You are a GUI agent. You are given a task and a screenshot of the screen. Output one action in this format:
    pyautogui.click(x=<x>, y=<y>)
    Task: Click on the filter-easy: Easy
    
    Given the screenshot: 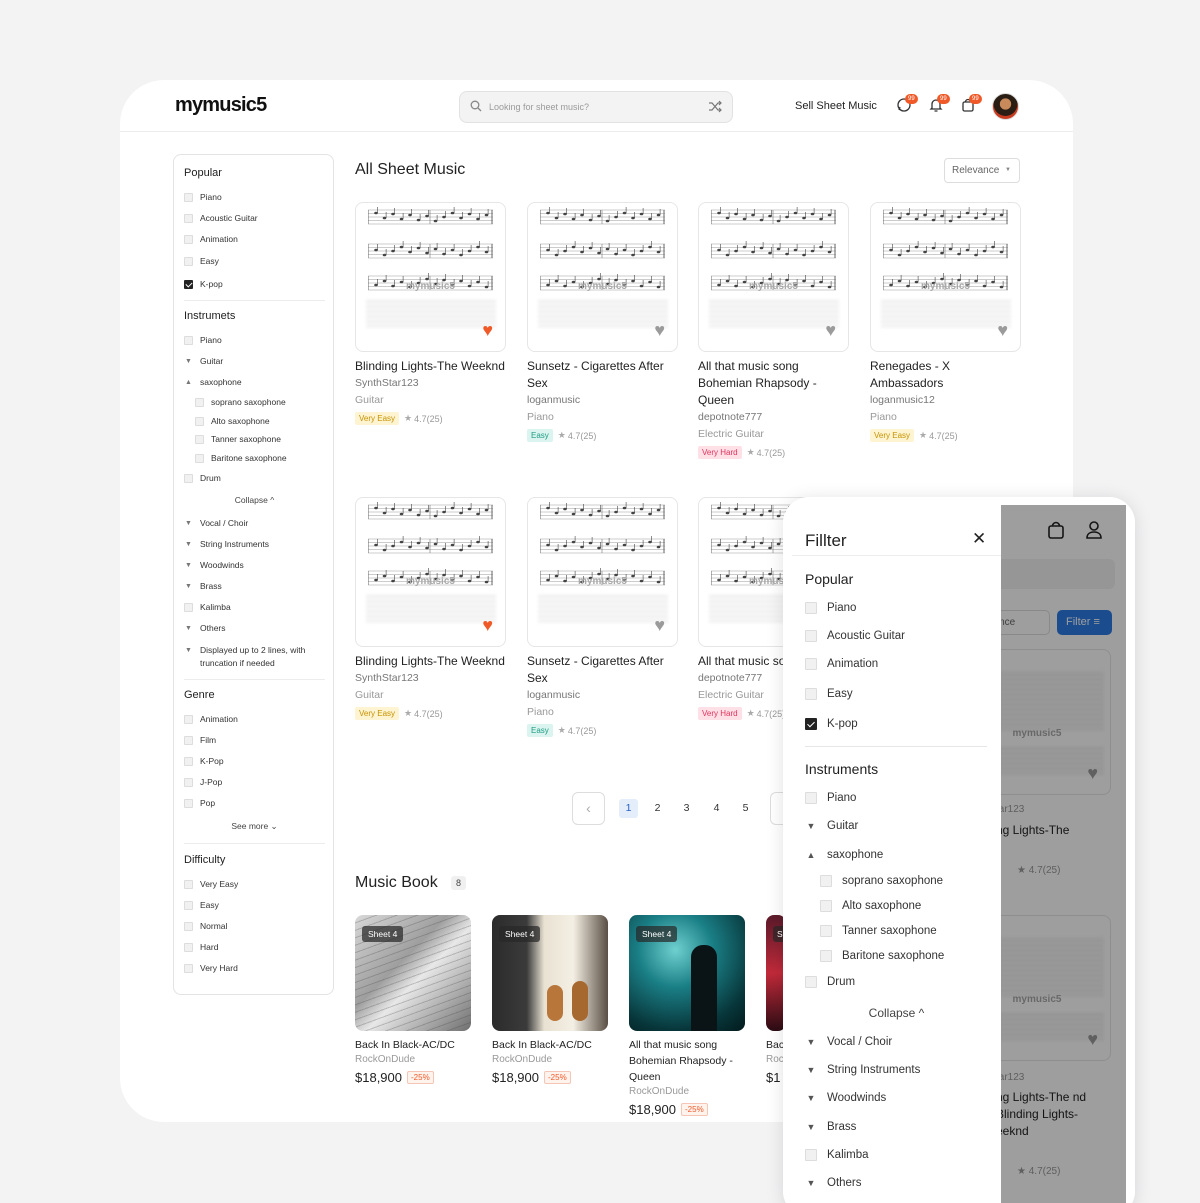 What is the action you would take?
    pyautogui.click(x=201, y=261)
    